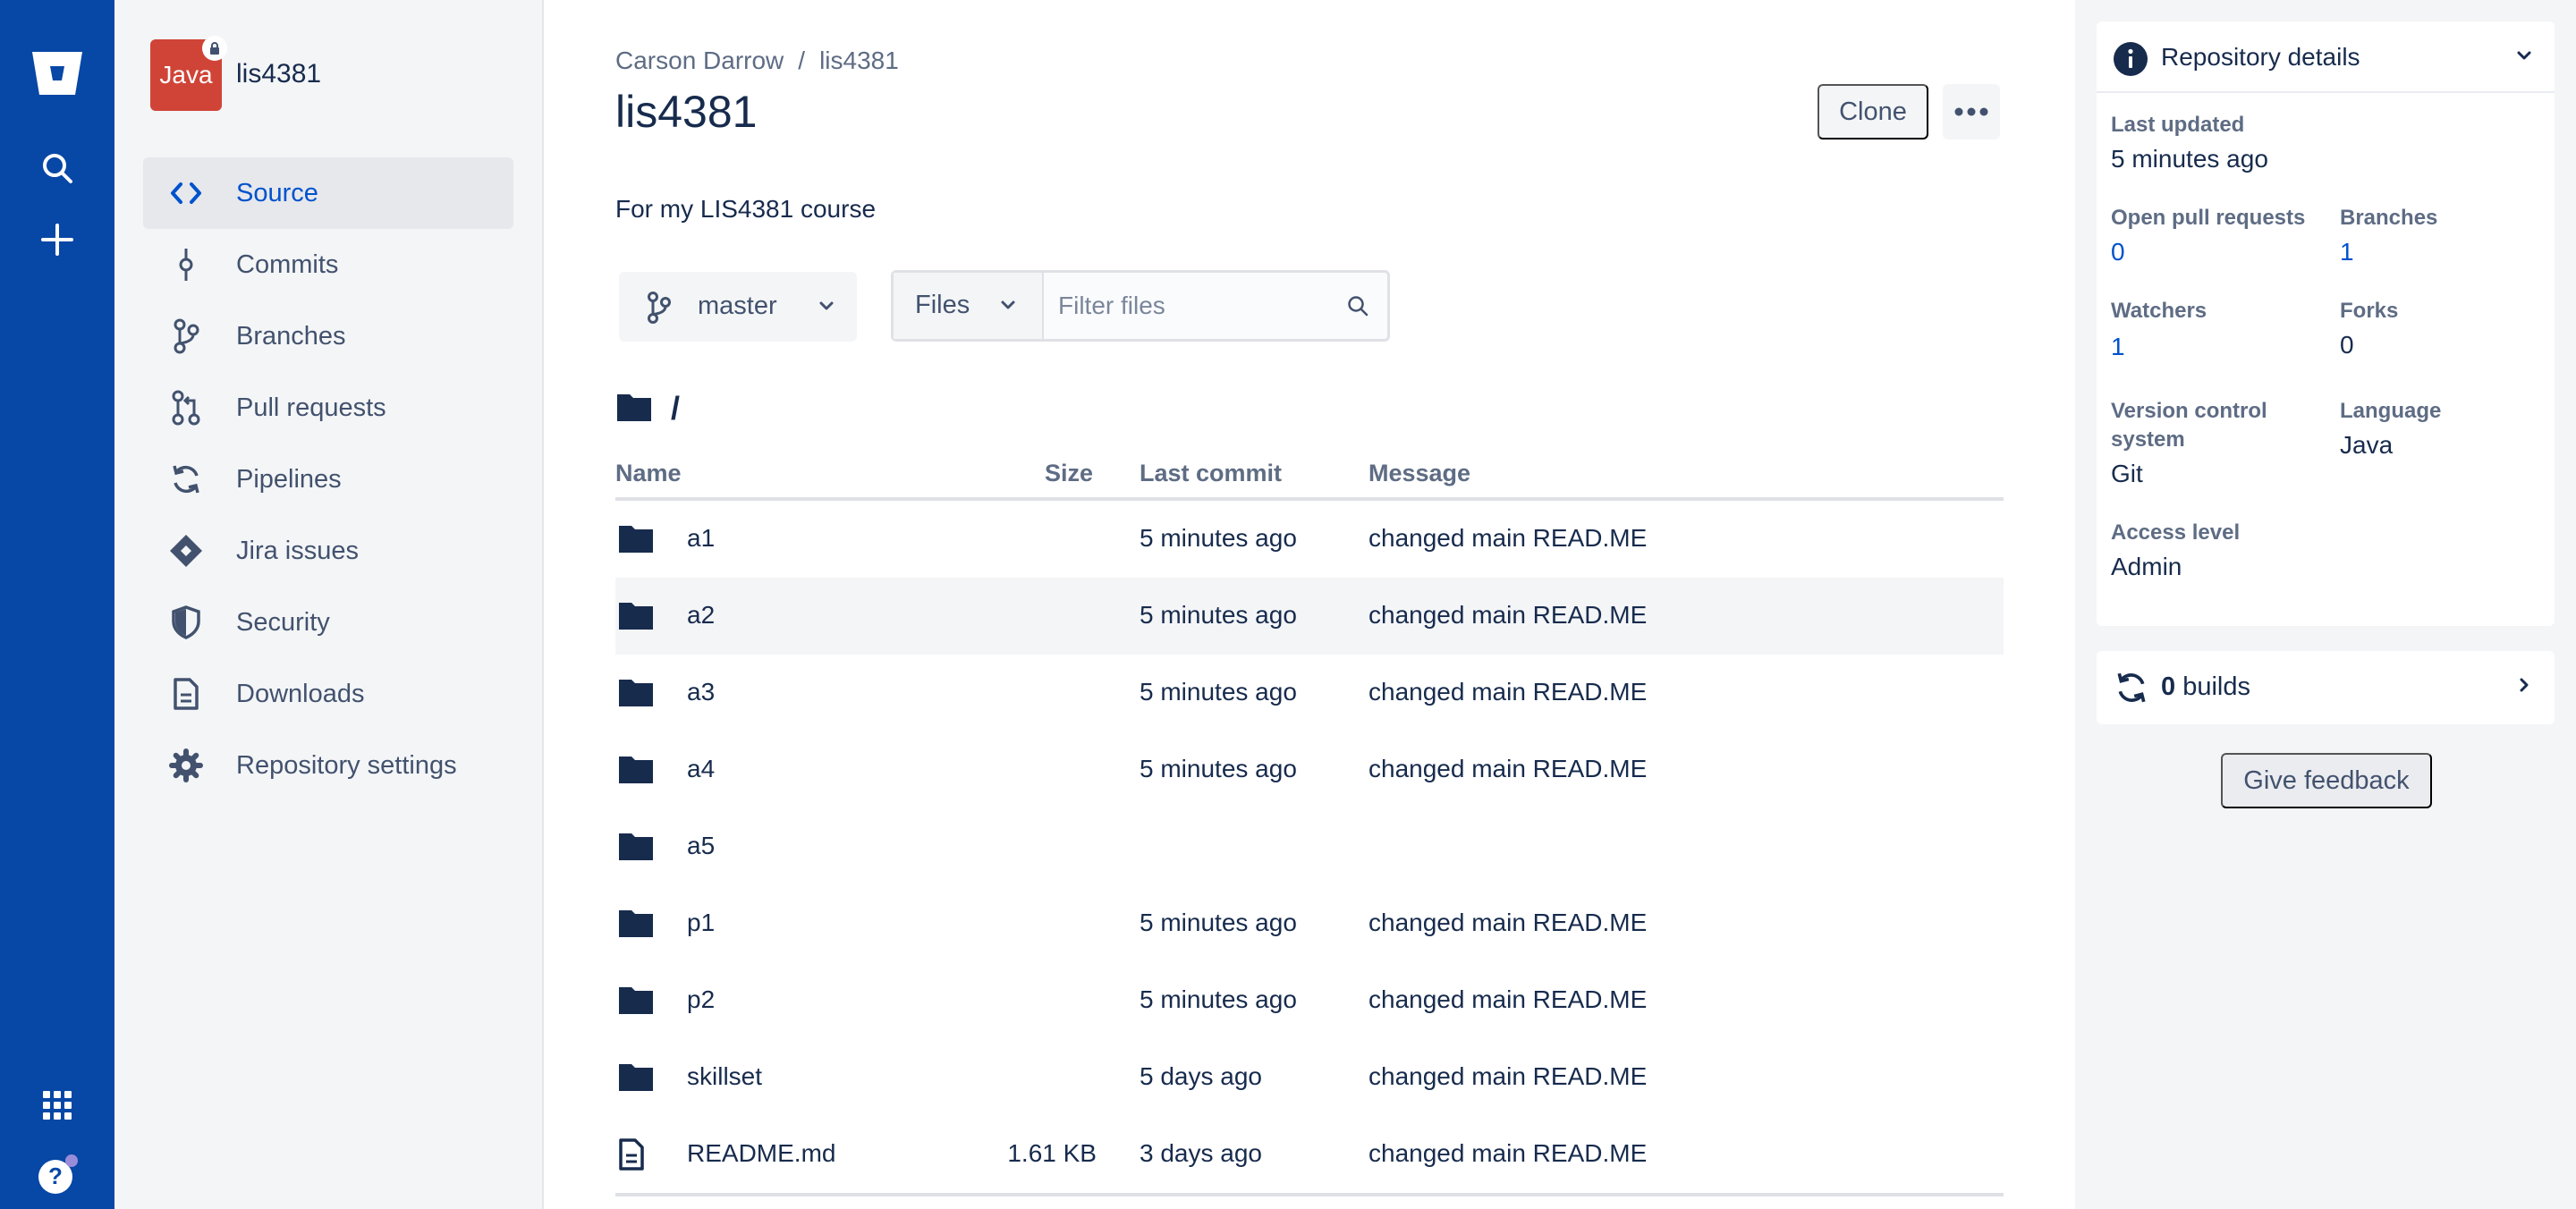  I want to click on create-plus-icon, so click(57, 239).